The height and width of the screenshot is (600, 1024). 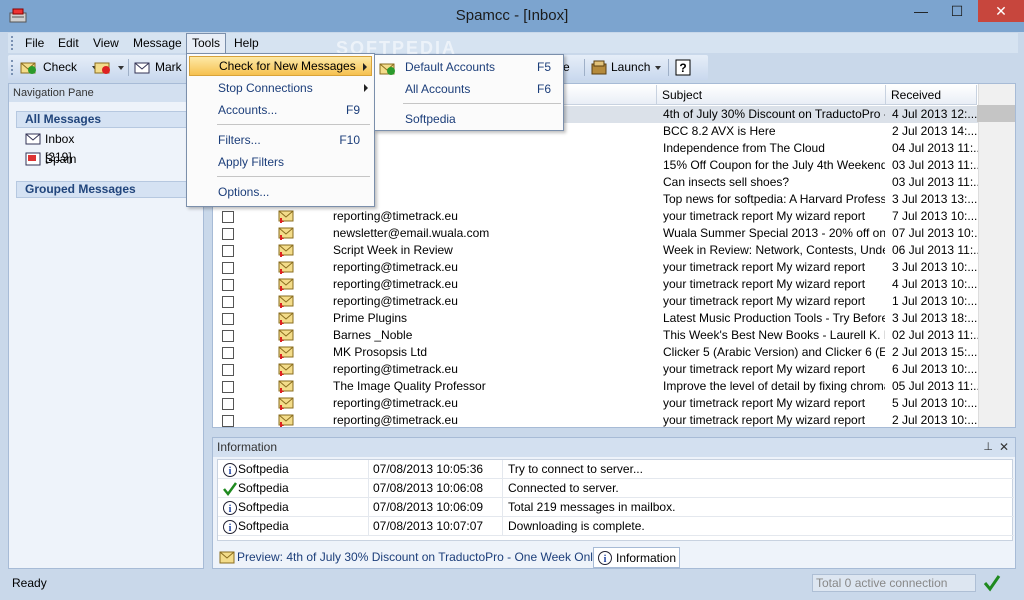 I want to click on close-button: ✕, so click(x=1001, y=11).